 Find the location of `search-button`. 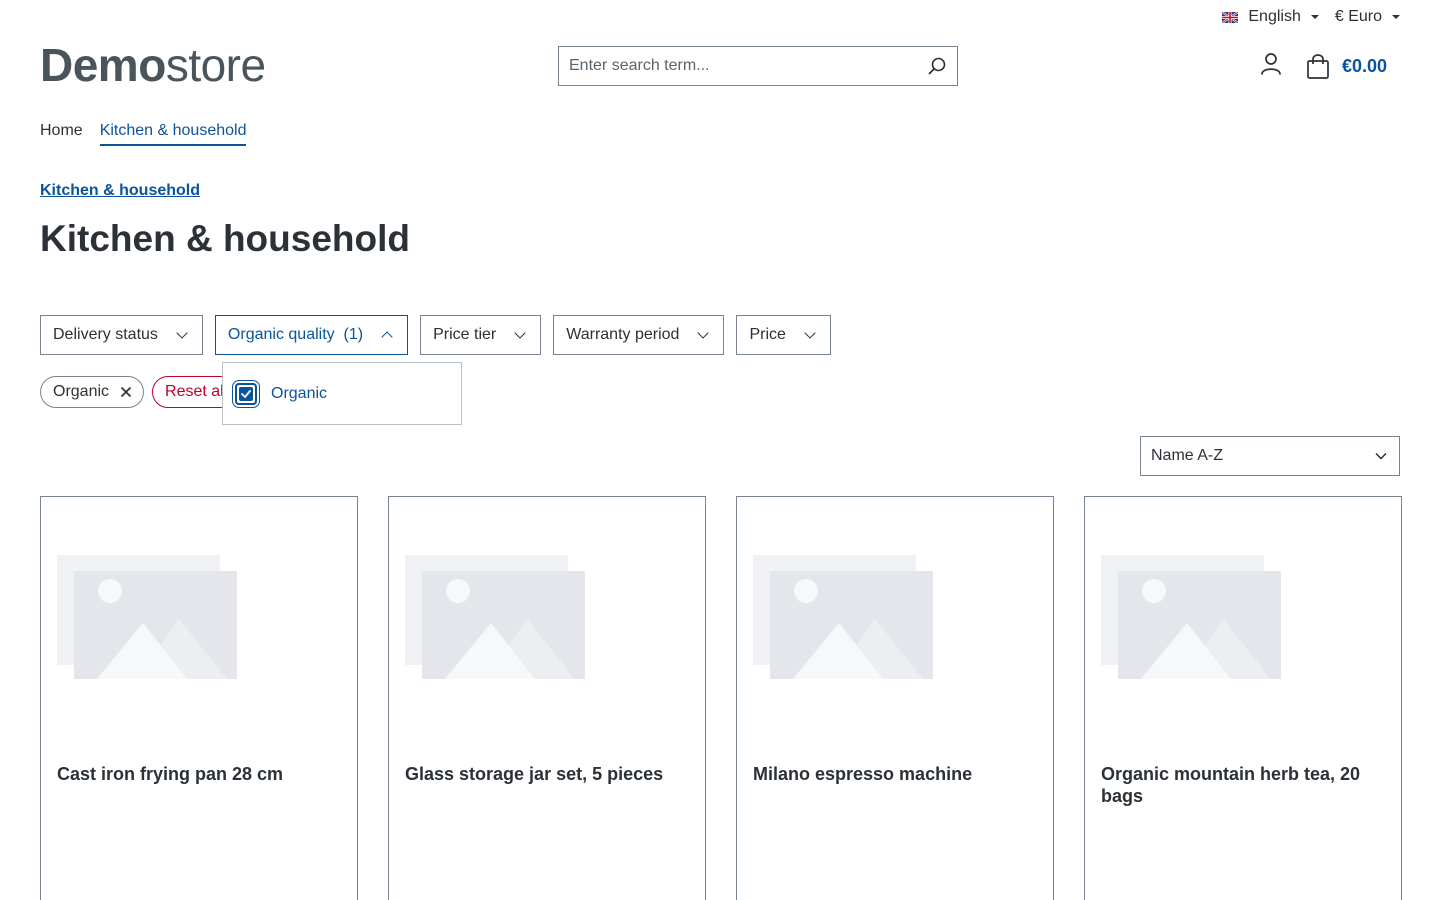

search-button is located at coordinates (937, 66).